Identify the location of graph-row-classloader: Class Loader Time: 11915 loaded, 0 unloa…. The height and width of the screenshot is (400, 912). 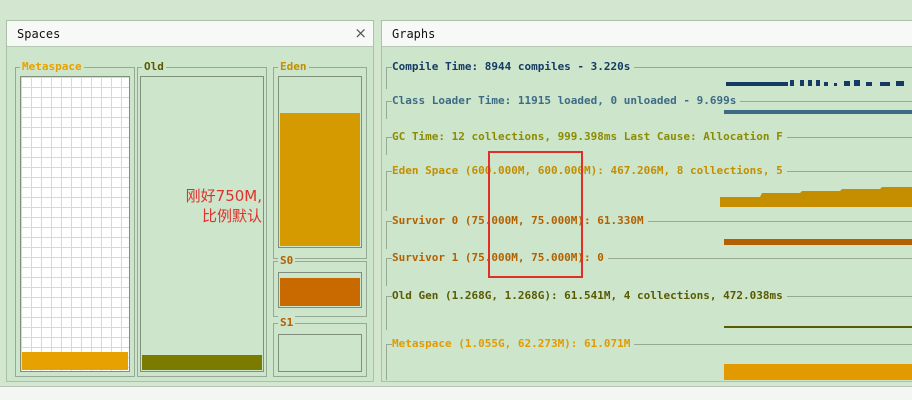
(566, 101).